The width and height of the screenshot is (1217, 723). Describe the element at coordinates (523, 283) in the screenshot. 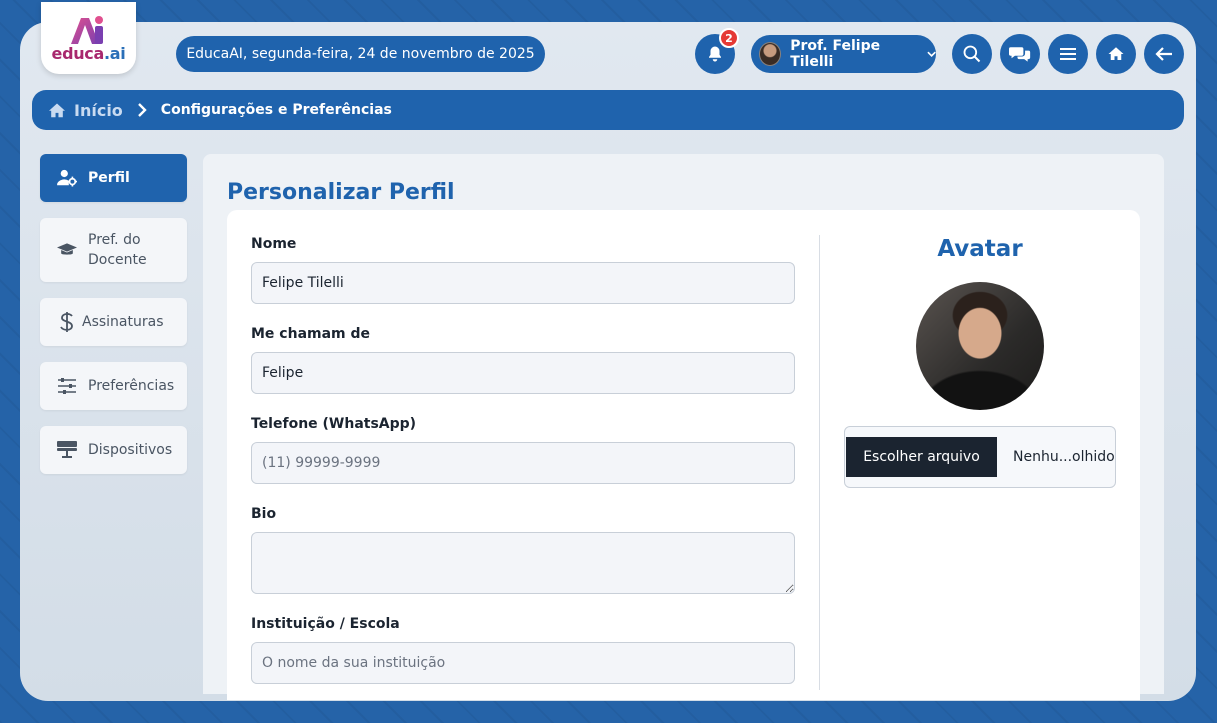

I see `nome-input` at that location.